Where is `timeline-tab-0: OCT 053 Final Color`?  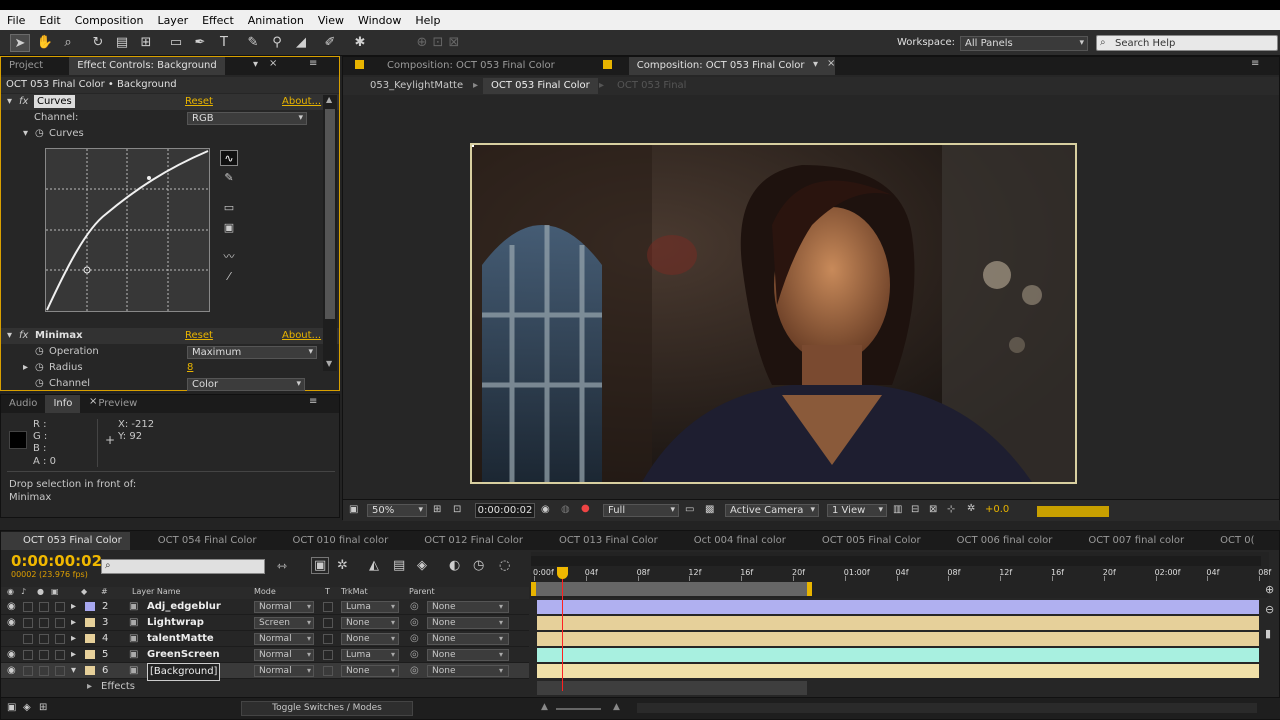 timeline-tab-0: OCT 053 Final Color is located at coordinates (65, 540).